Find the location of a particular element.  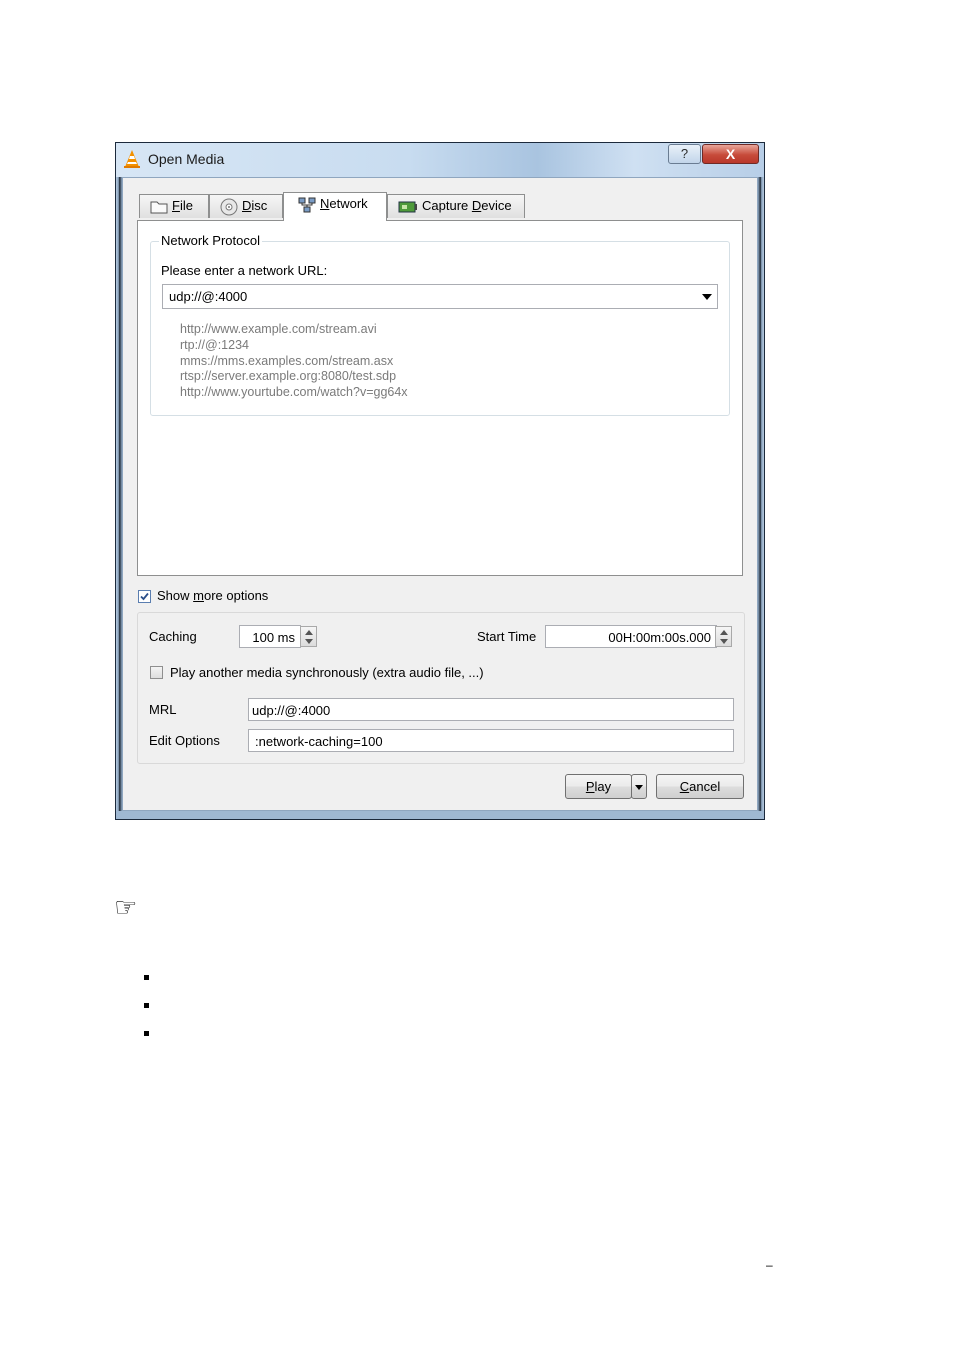

pointing-hand-icon: ☞ is located at coordinates (126, 907).